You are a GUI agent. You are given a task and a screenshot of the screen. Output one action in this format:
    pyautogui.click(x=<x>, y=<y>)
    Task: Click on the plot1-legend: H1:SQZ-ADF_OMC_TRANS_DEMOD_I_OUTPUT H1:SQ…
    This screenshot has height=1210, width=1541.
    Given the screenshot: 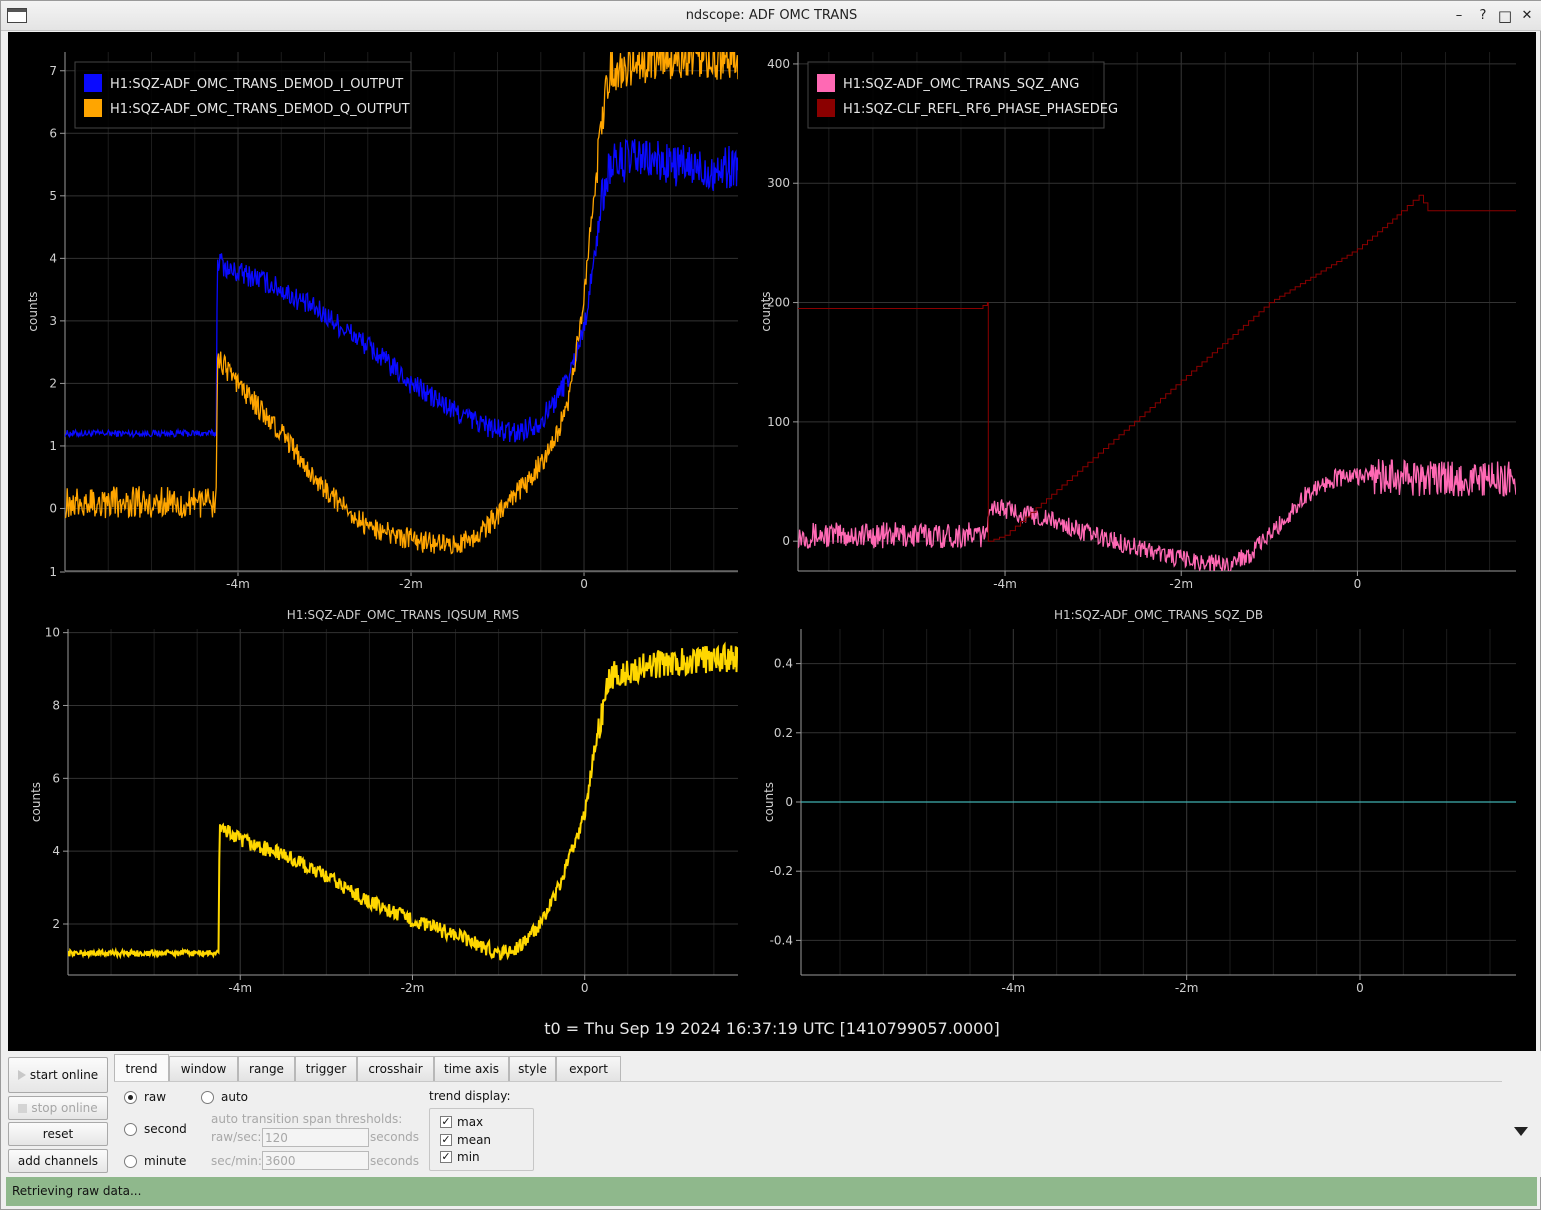 What is the action you would take?
    pyautogui.click(x=243, y=95)
    